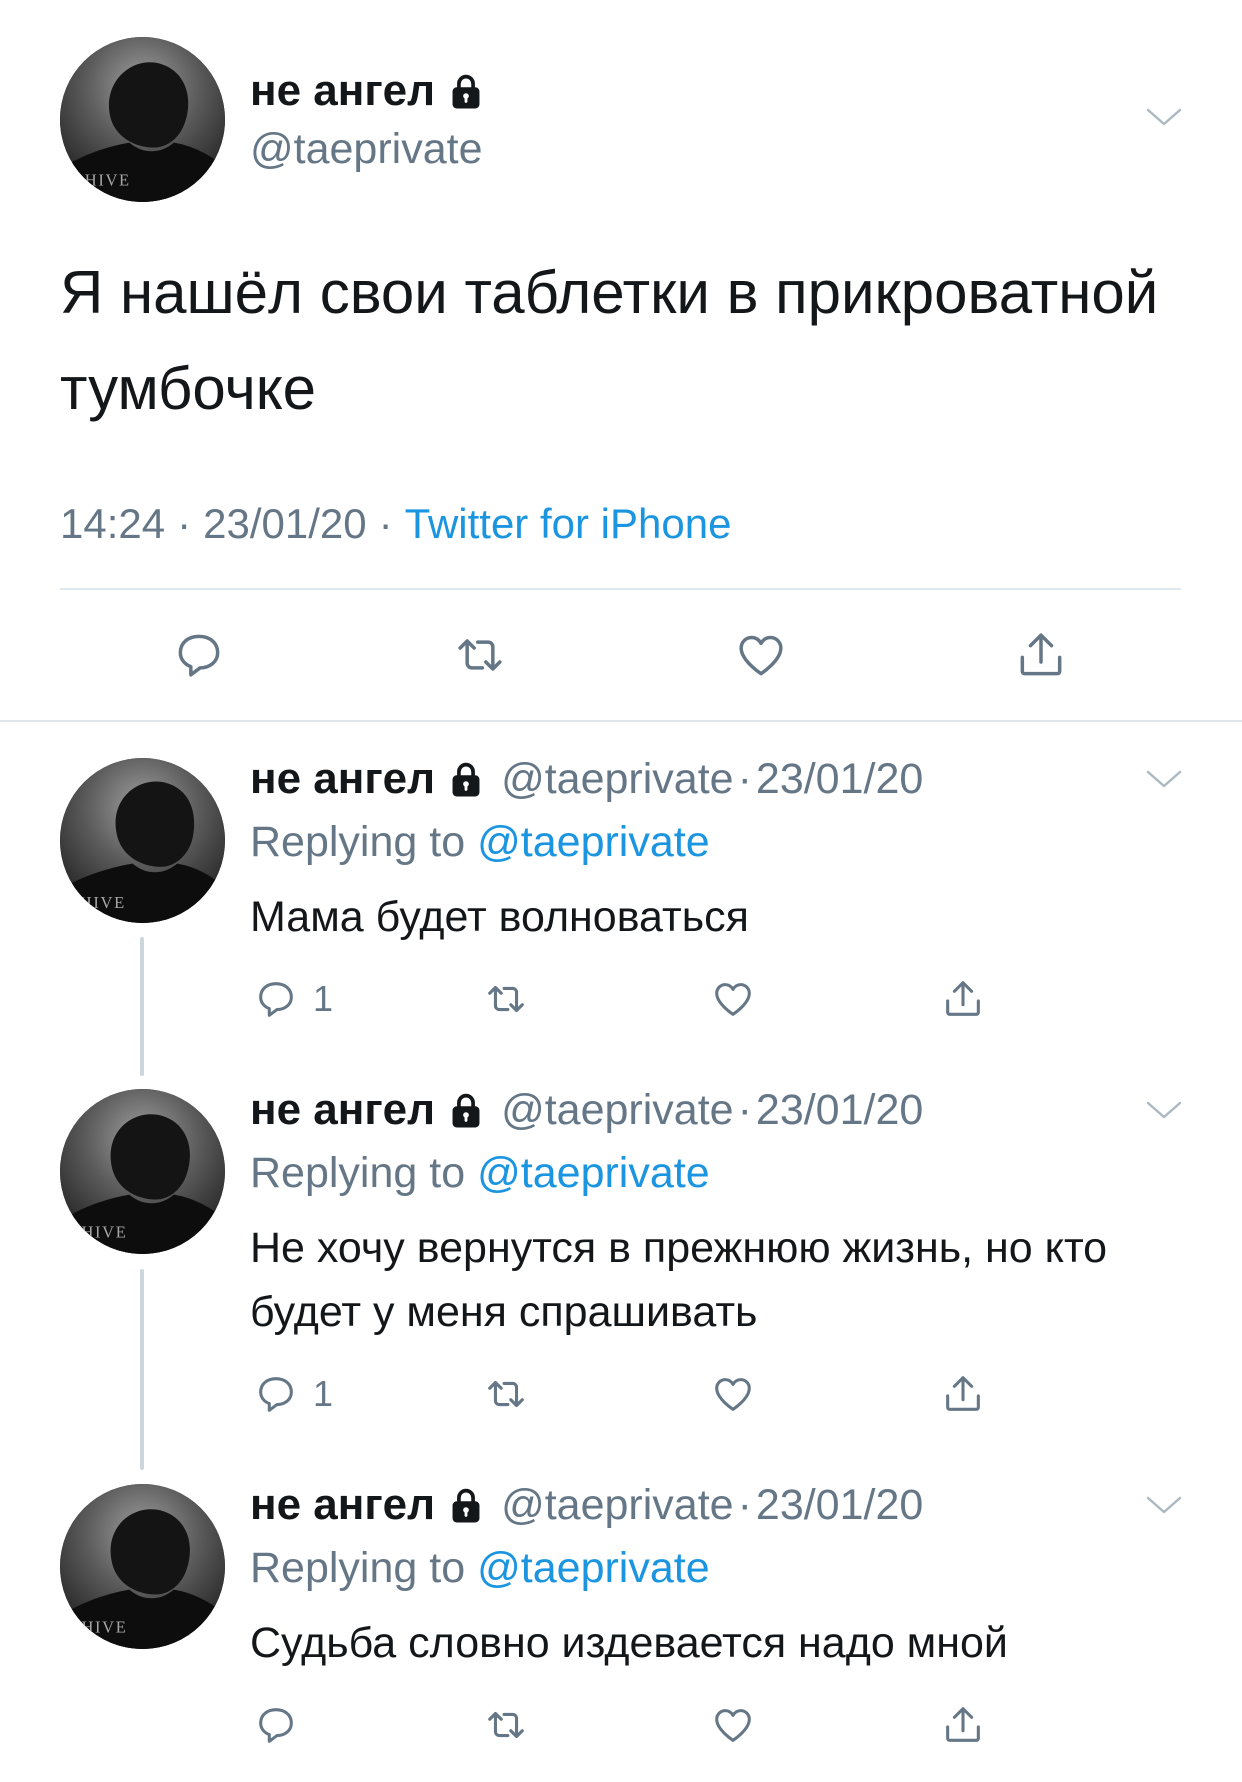 The height and width of the screenshot is (1782, 1242). What do you see at coordinates (395, 524) in the screenshot?
I see `tweet-meta: 14:24 · 23/01/20 · Twitter for iPhone` at bounding box center [395, 524].